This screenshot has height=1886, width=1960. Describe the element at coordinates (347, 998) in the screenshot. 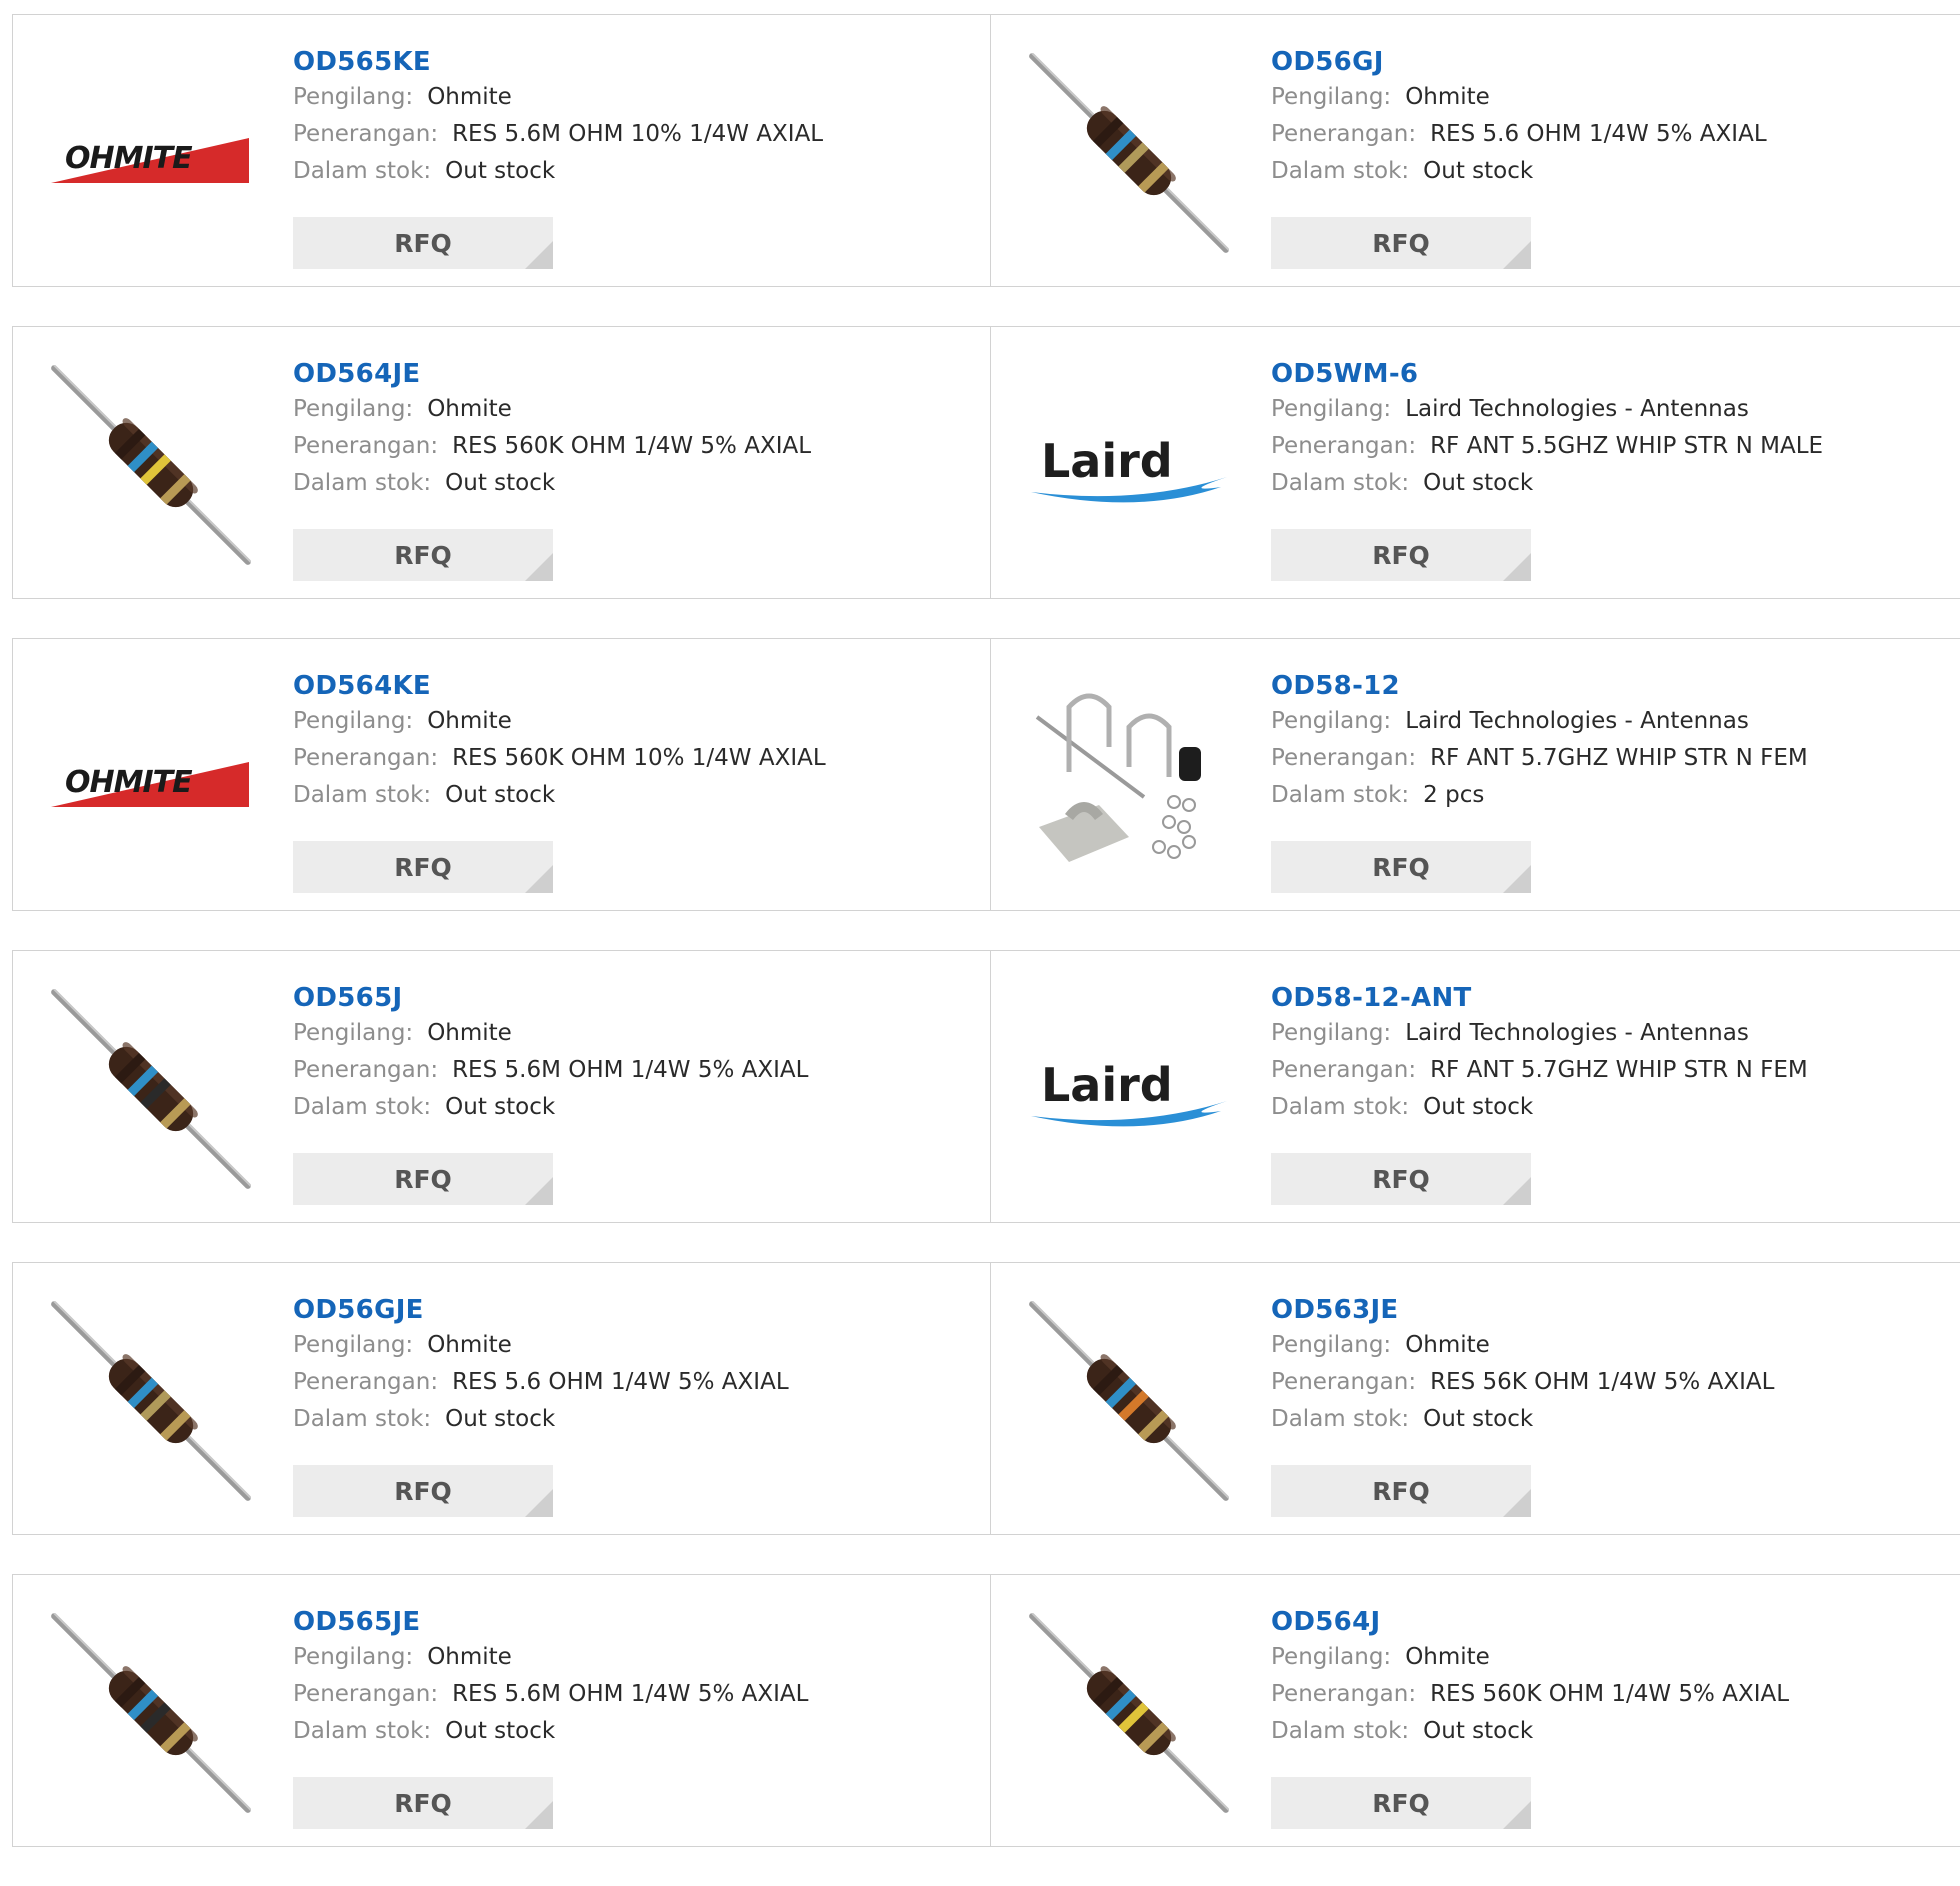

I see `part-number-link: OD565J` at that location.